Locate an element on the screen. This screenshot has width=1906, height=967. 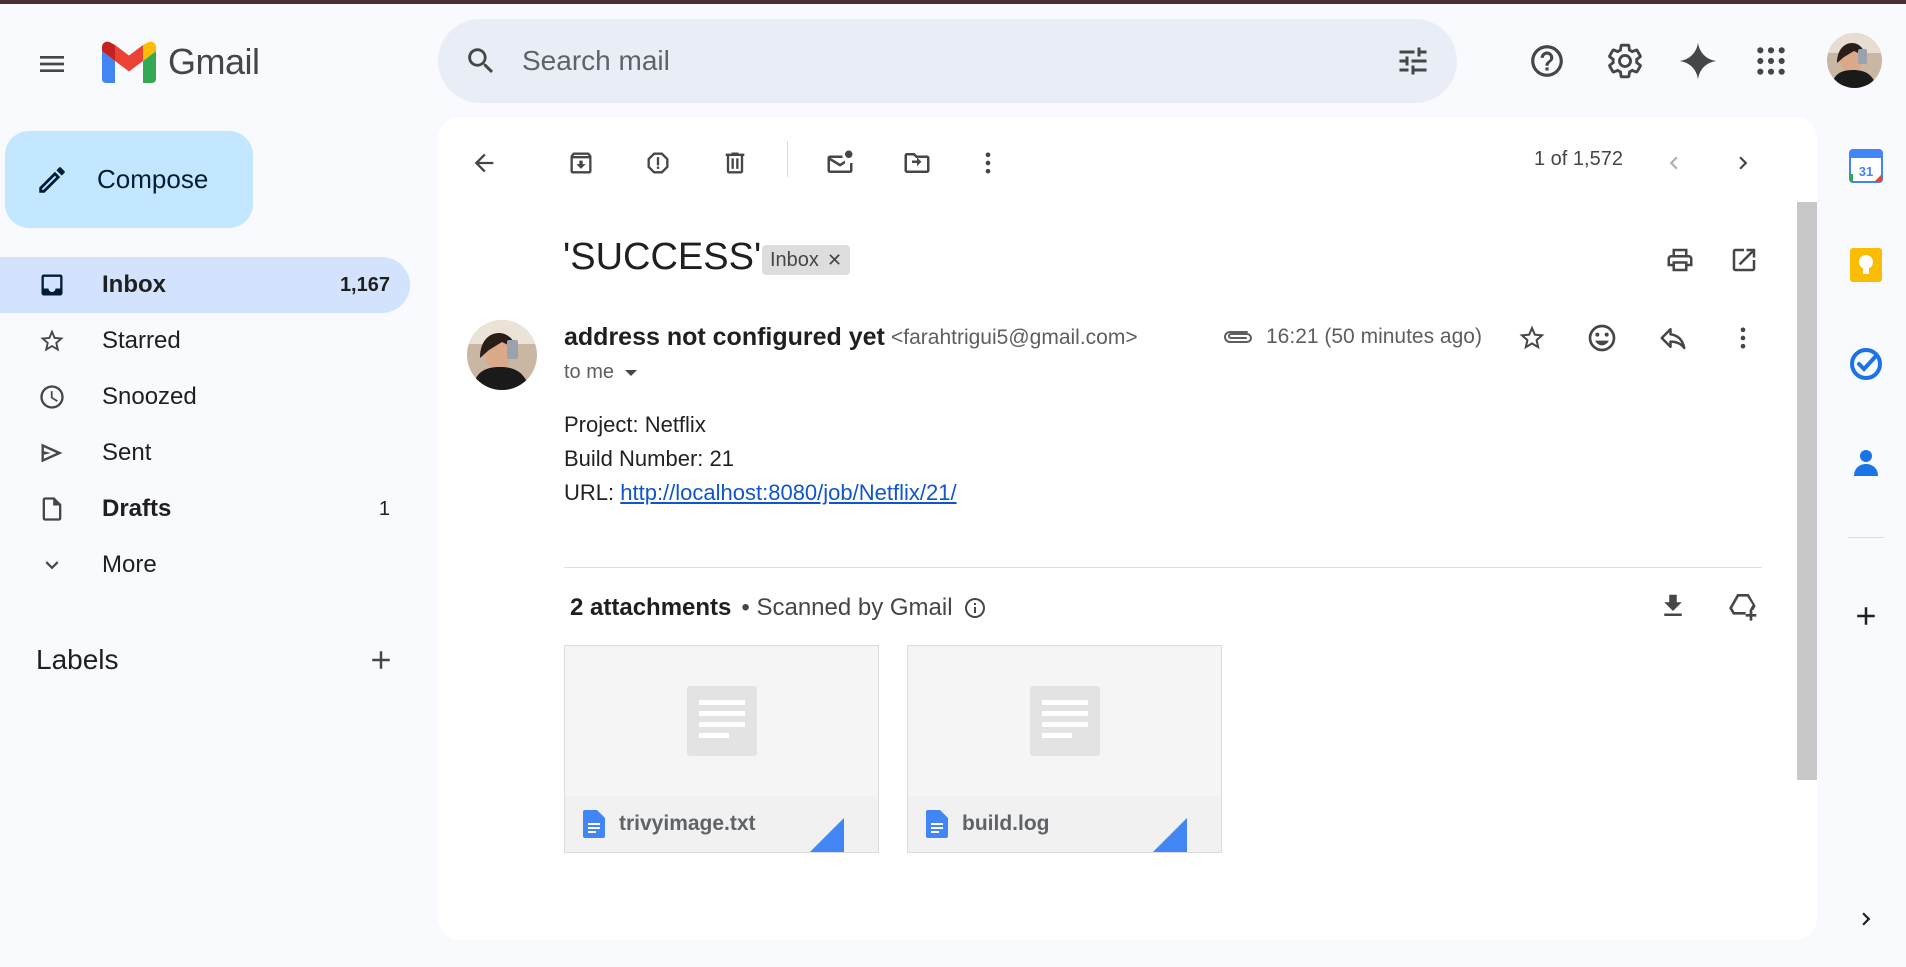
open-new-window-button is located at coordinates (1744, 260).